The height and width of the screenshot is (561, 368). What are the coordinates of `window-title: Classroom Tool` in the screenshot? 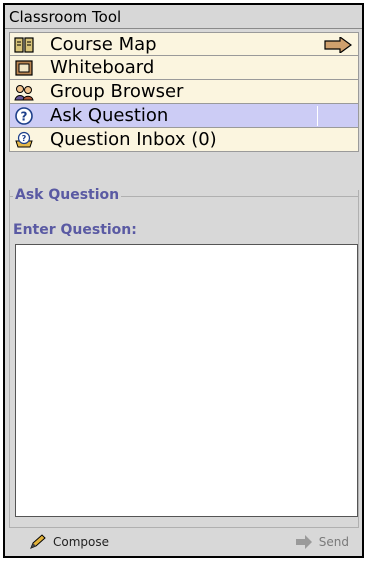 It's located at (183, 17).